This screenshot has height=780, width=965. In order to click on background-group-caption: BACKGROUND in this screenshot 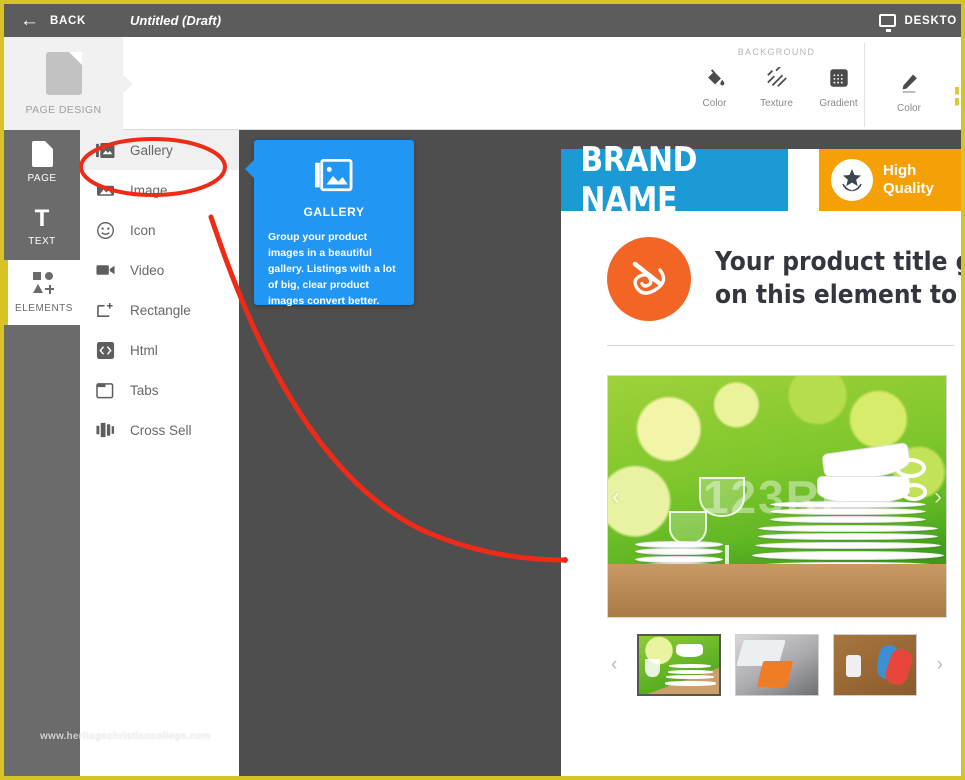, I will do `click(776, 52)`.